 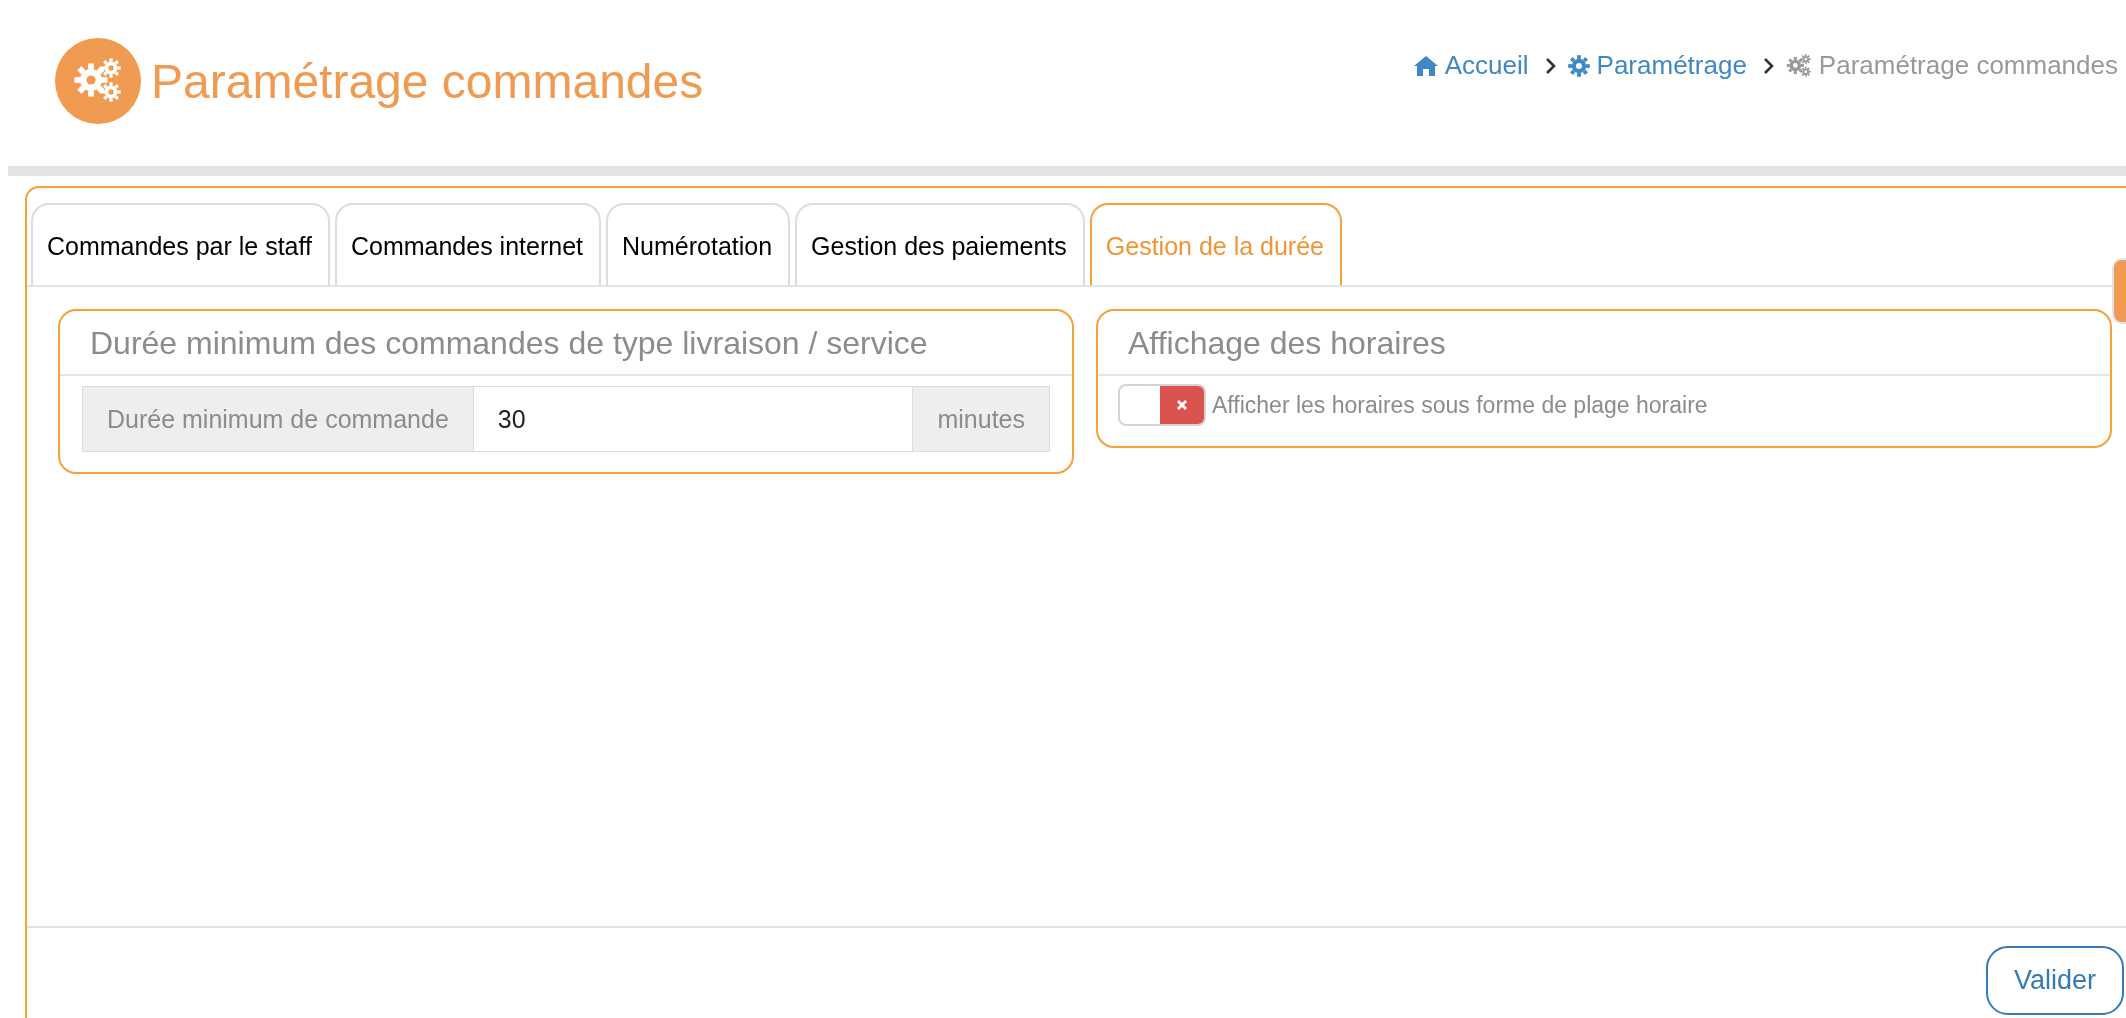 What do you see at coordinates (940, 244) in the screenshot?
I see `tab: Gestion des paiements` at bounding box center [940, 244].